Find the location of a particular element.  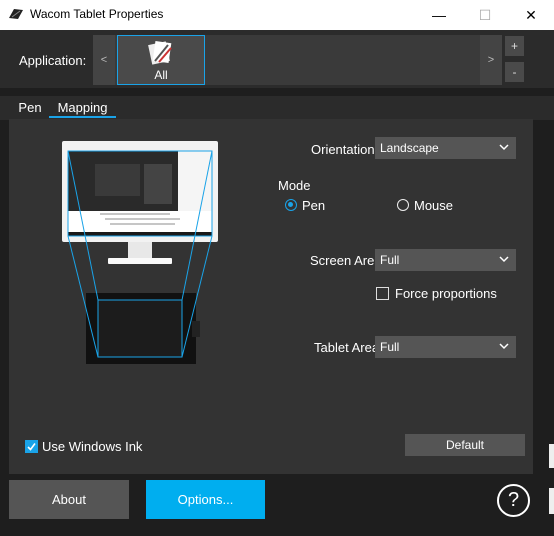

mode-pen-radio is located at coordinates (291, 205).